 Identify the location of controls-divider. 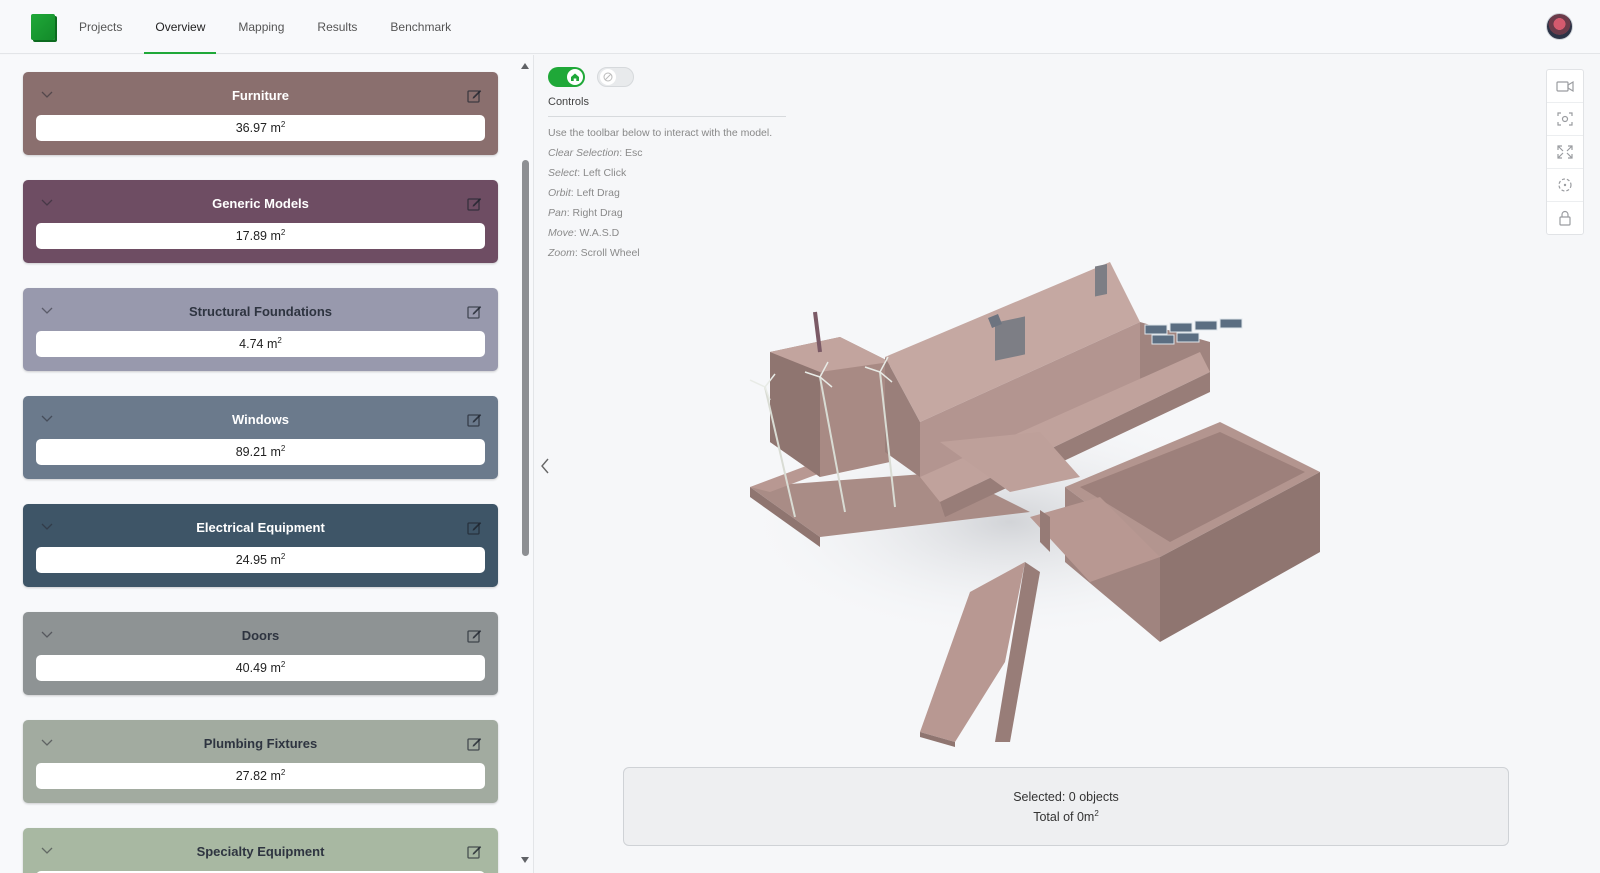
(667, 116).